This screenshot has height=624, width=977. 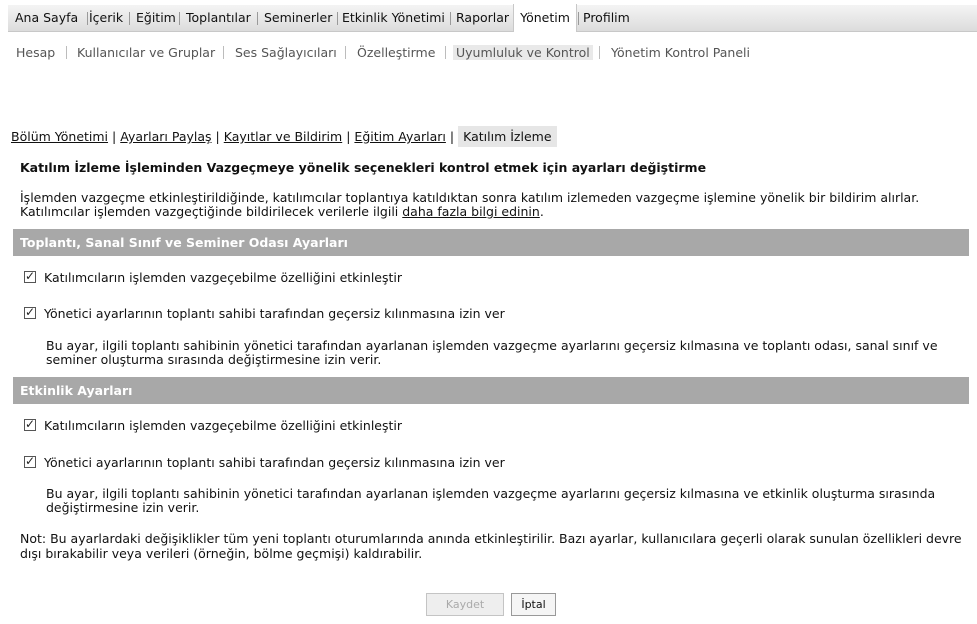 I want to click on tab-recordings-notification: Kayıtlar ve Bildirim, so click(x=283, y=136).